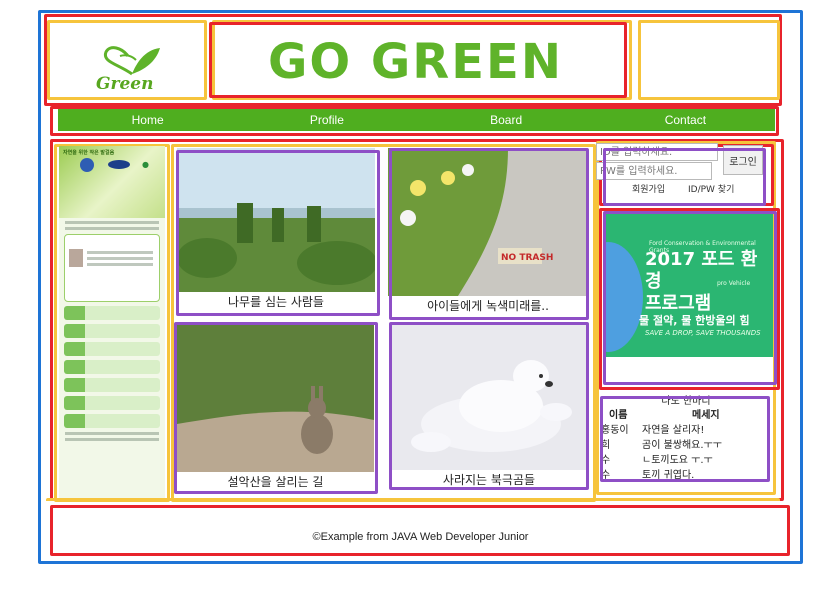 This screenshot has width=831, height=605. What do you see at coordinates (685, 120) in the screenshot?
I see `nav-contact: Contact` at bounding box center [685, 120].